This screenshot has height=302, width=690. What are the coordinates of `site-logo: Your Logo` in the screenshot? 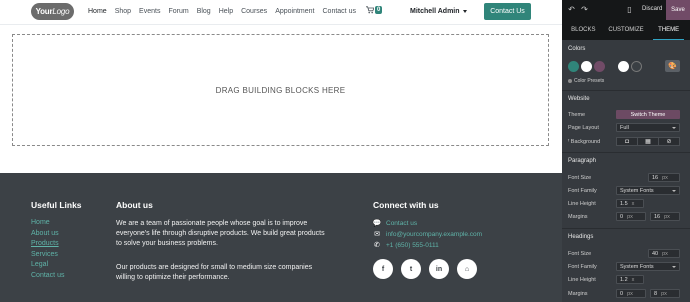 It's located at (52, 11).